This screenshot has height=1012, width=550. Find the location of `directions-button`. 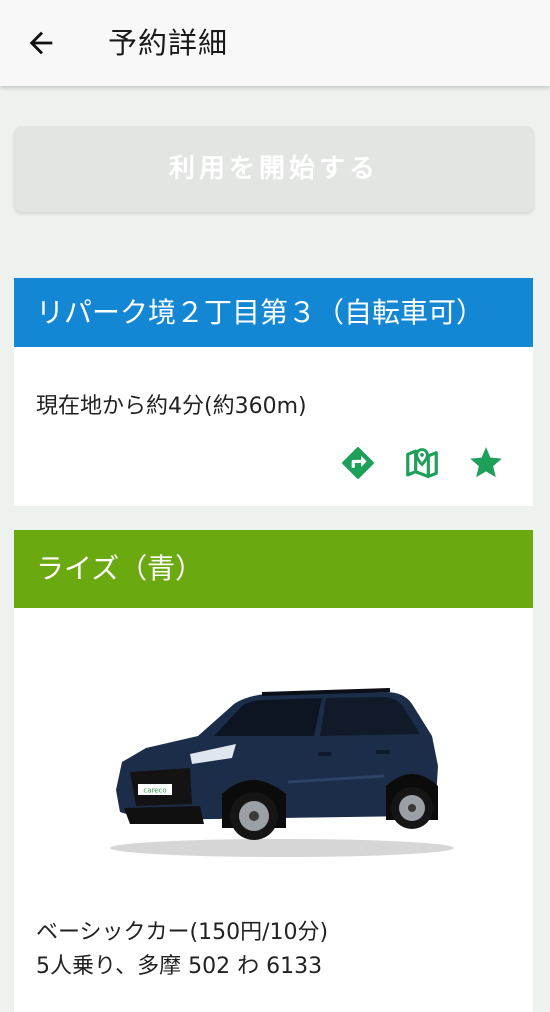

directions-button is located at coordinates (358, 463).